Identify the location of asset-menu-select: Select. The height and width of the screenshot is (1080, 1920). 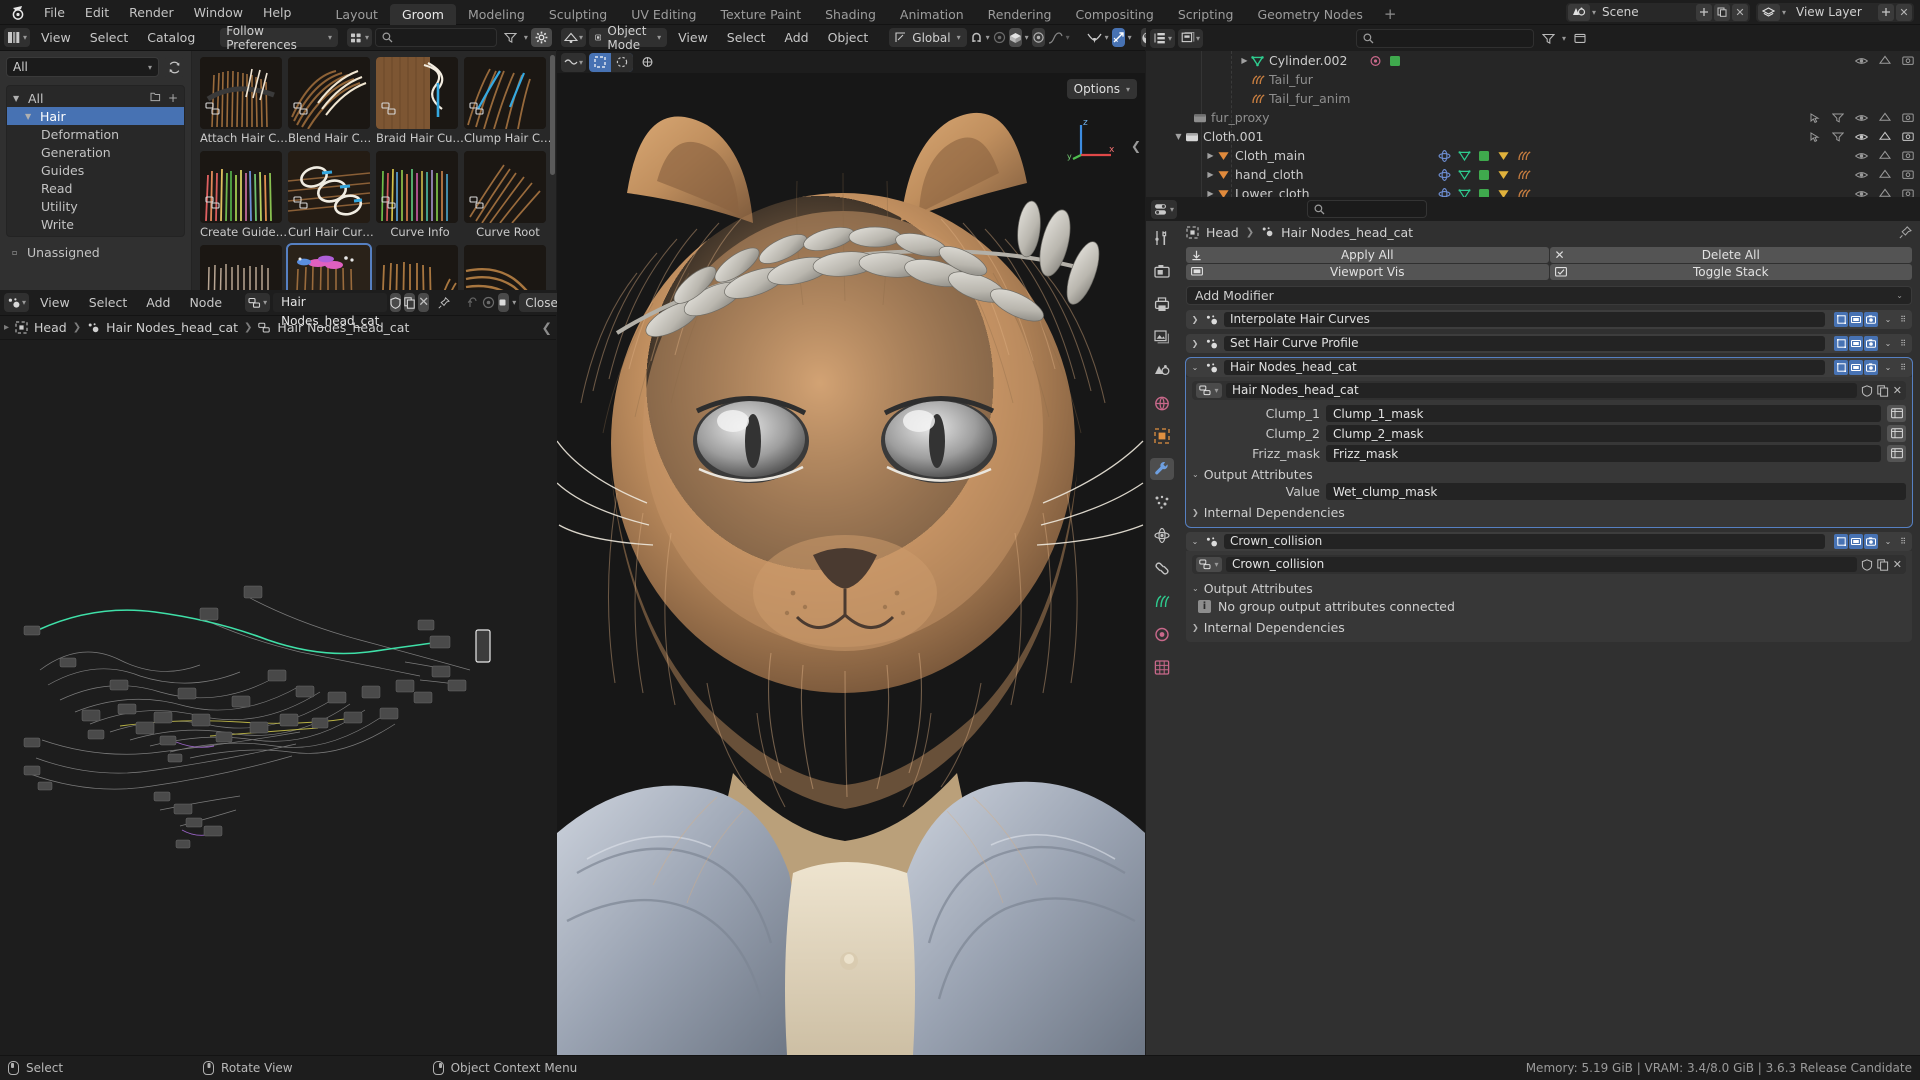
(109, 37).